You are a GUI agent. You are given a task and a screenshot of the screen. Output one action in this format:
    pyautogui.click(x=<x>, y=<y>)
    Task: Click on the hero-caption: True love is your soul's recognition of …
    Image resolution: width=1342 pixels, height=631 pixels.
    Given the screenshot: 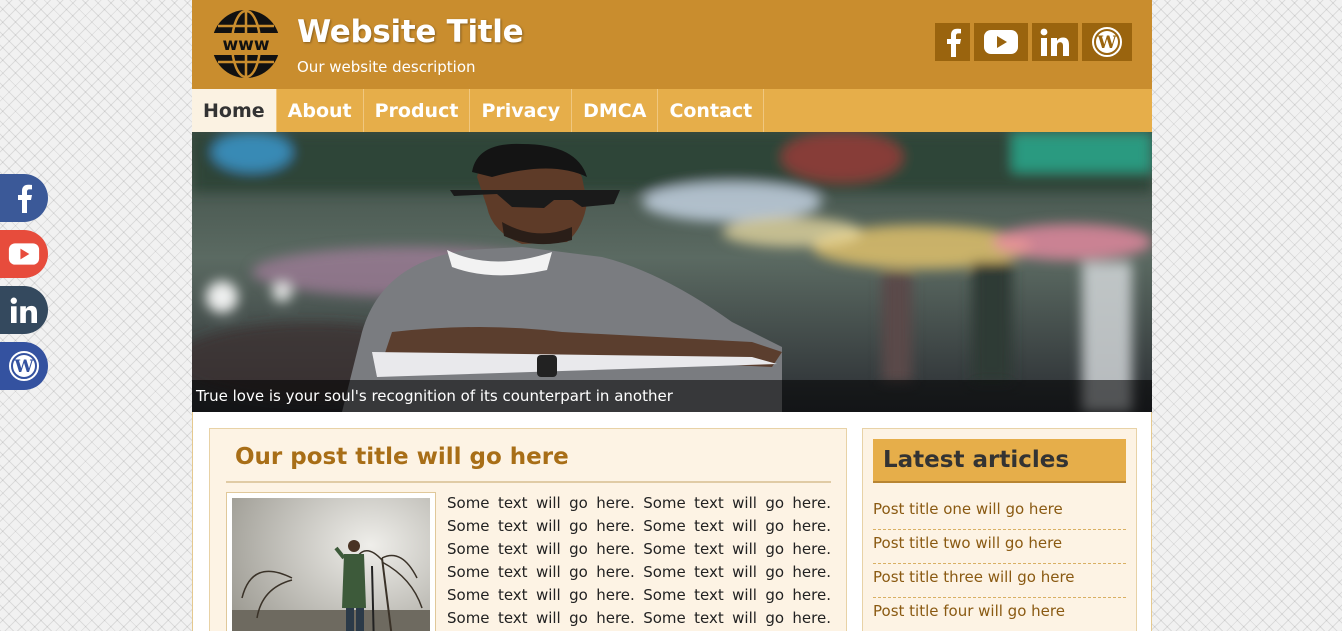 What is the action you would take?
    pyautogui.click(x=672, y=396)
    